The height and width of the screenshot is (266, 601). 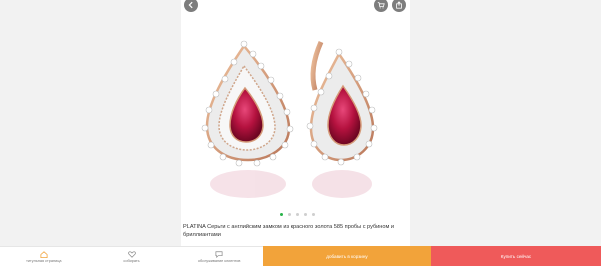 I want to click on nav-item-label: обслуживание клиентов, so click(x=219, y=260).